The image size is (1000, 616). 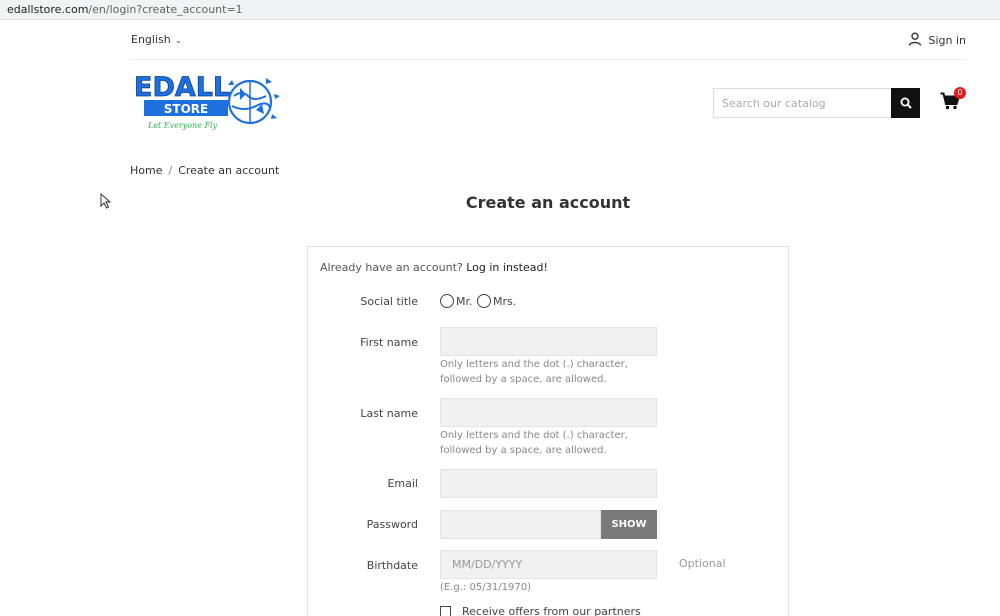 I want to click on cart-count-badge: 0, so click(x=960, y=93).